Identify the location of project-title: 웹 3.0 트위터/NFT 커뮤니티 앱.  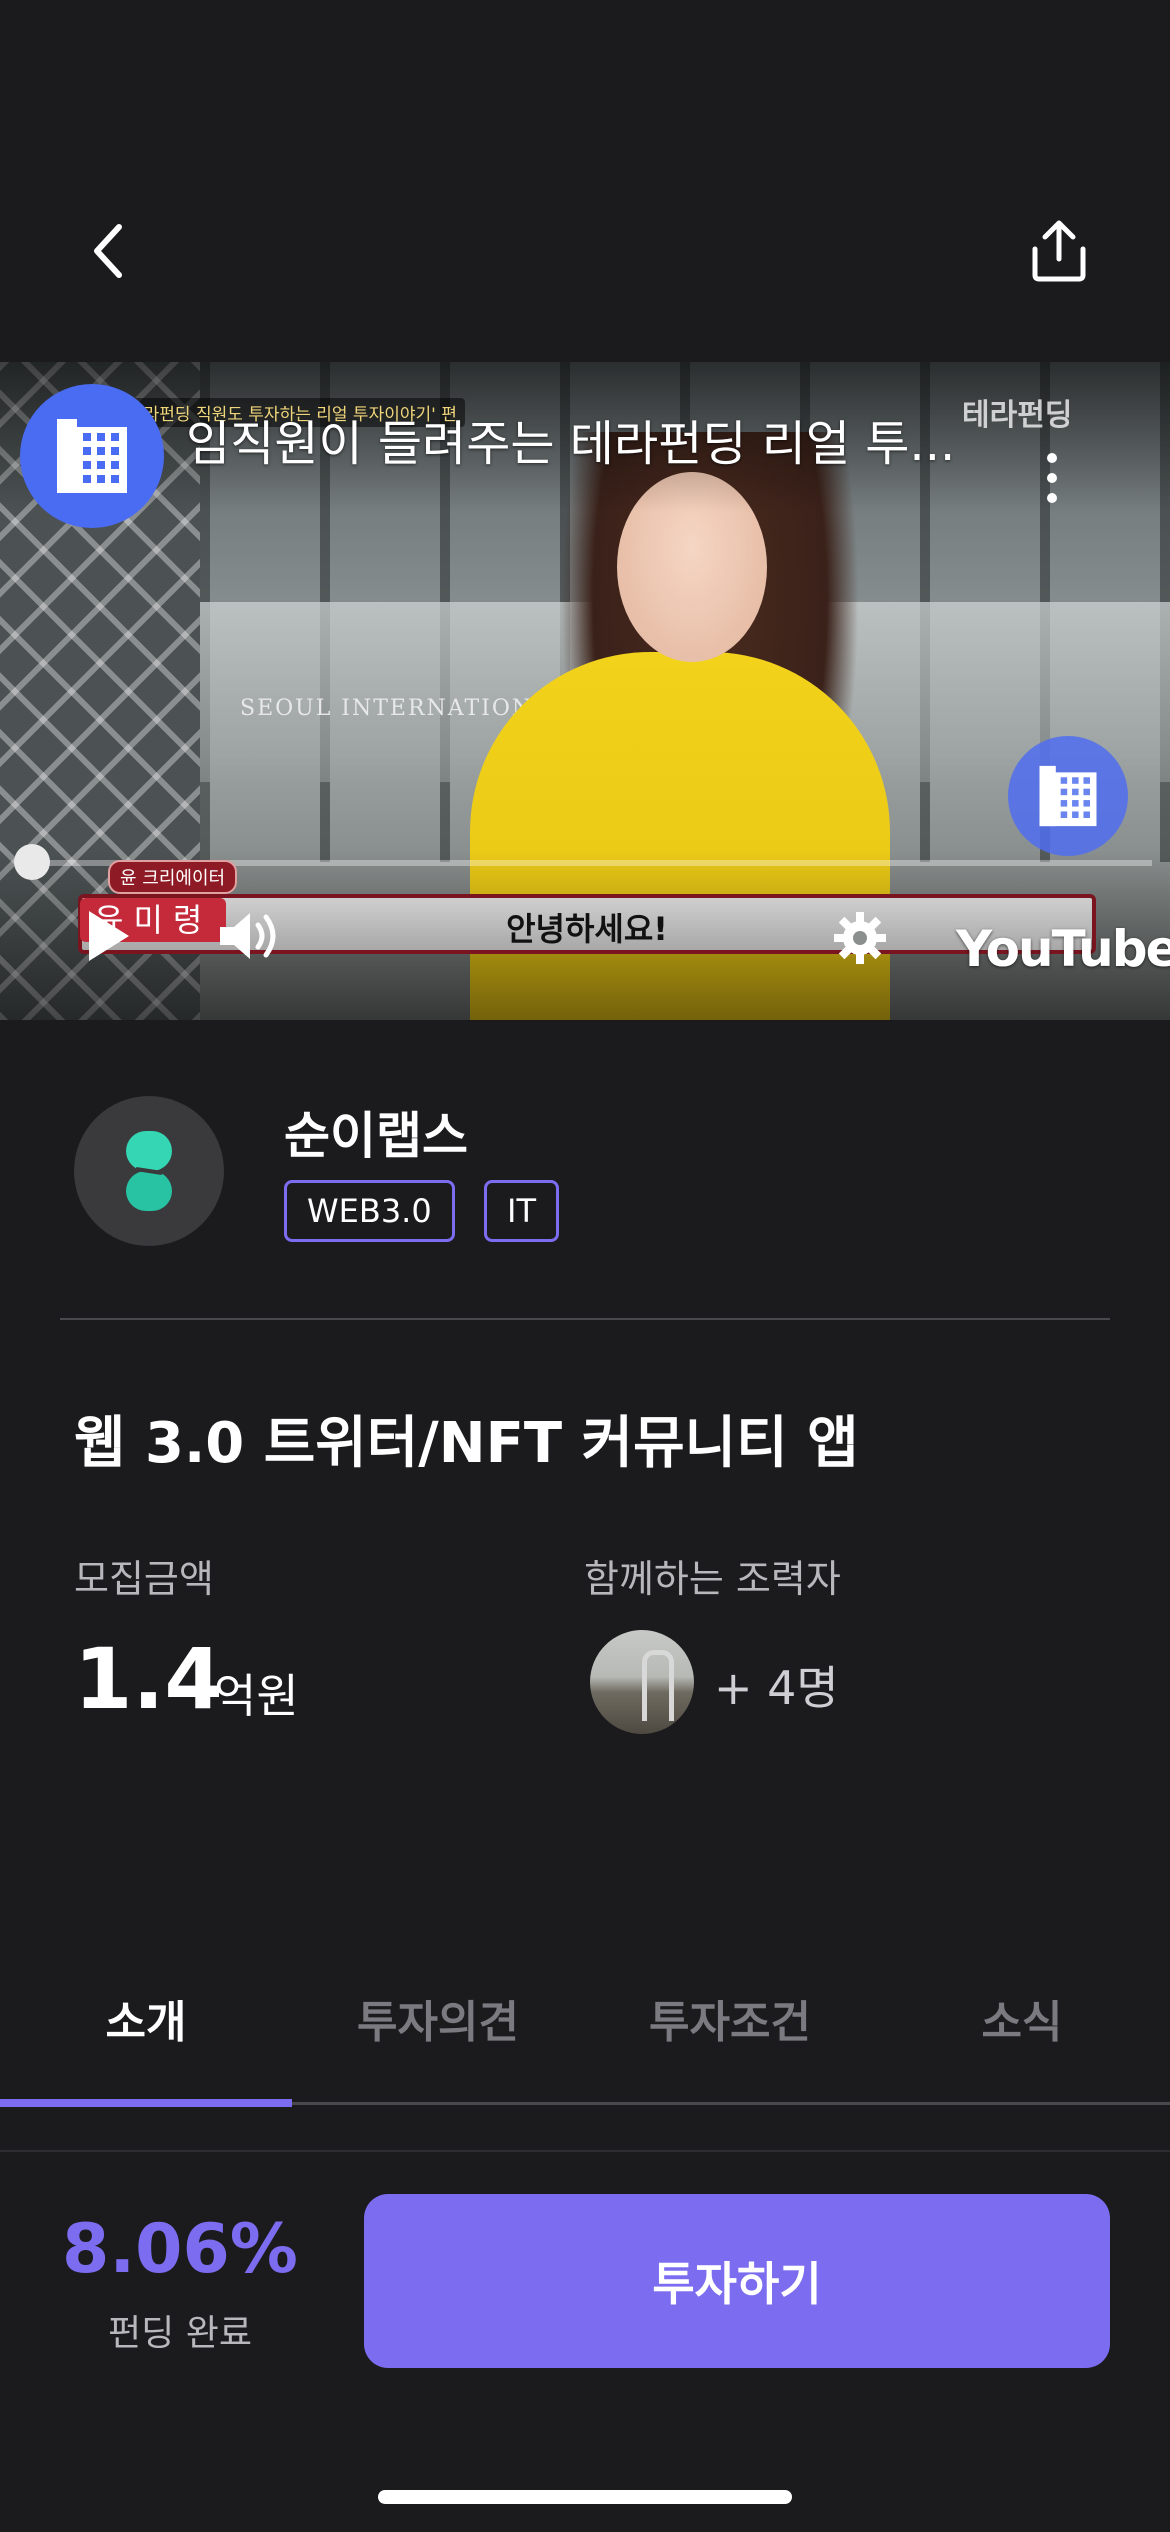
(466, 1443).